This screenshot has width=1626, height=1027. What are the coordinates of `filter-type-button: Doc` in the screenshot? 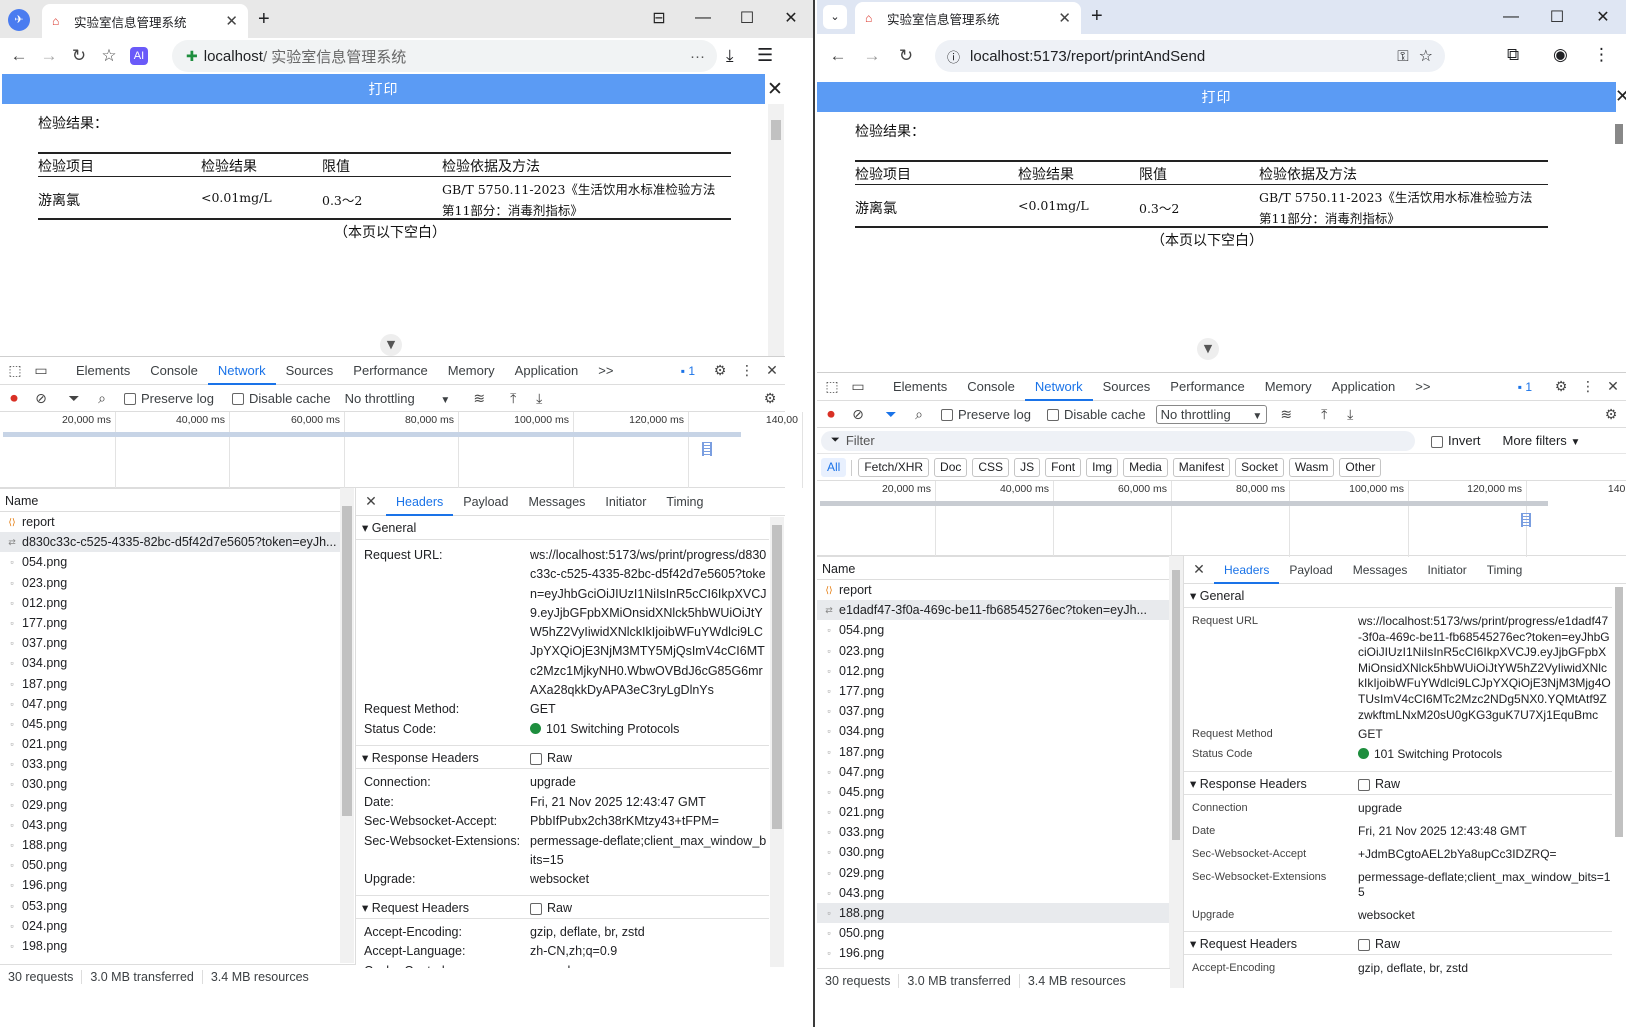 It's located at (951, 467).